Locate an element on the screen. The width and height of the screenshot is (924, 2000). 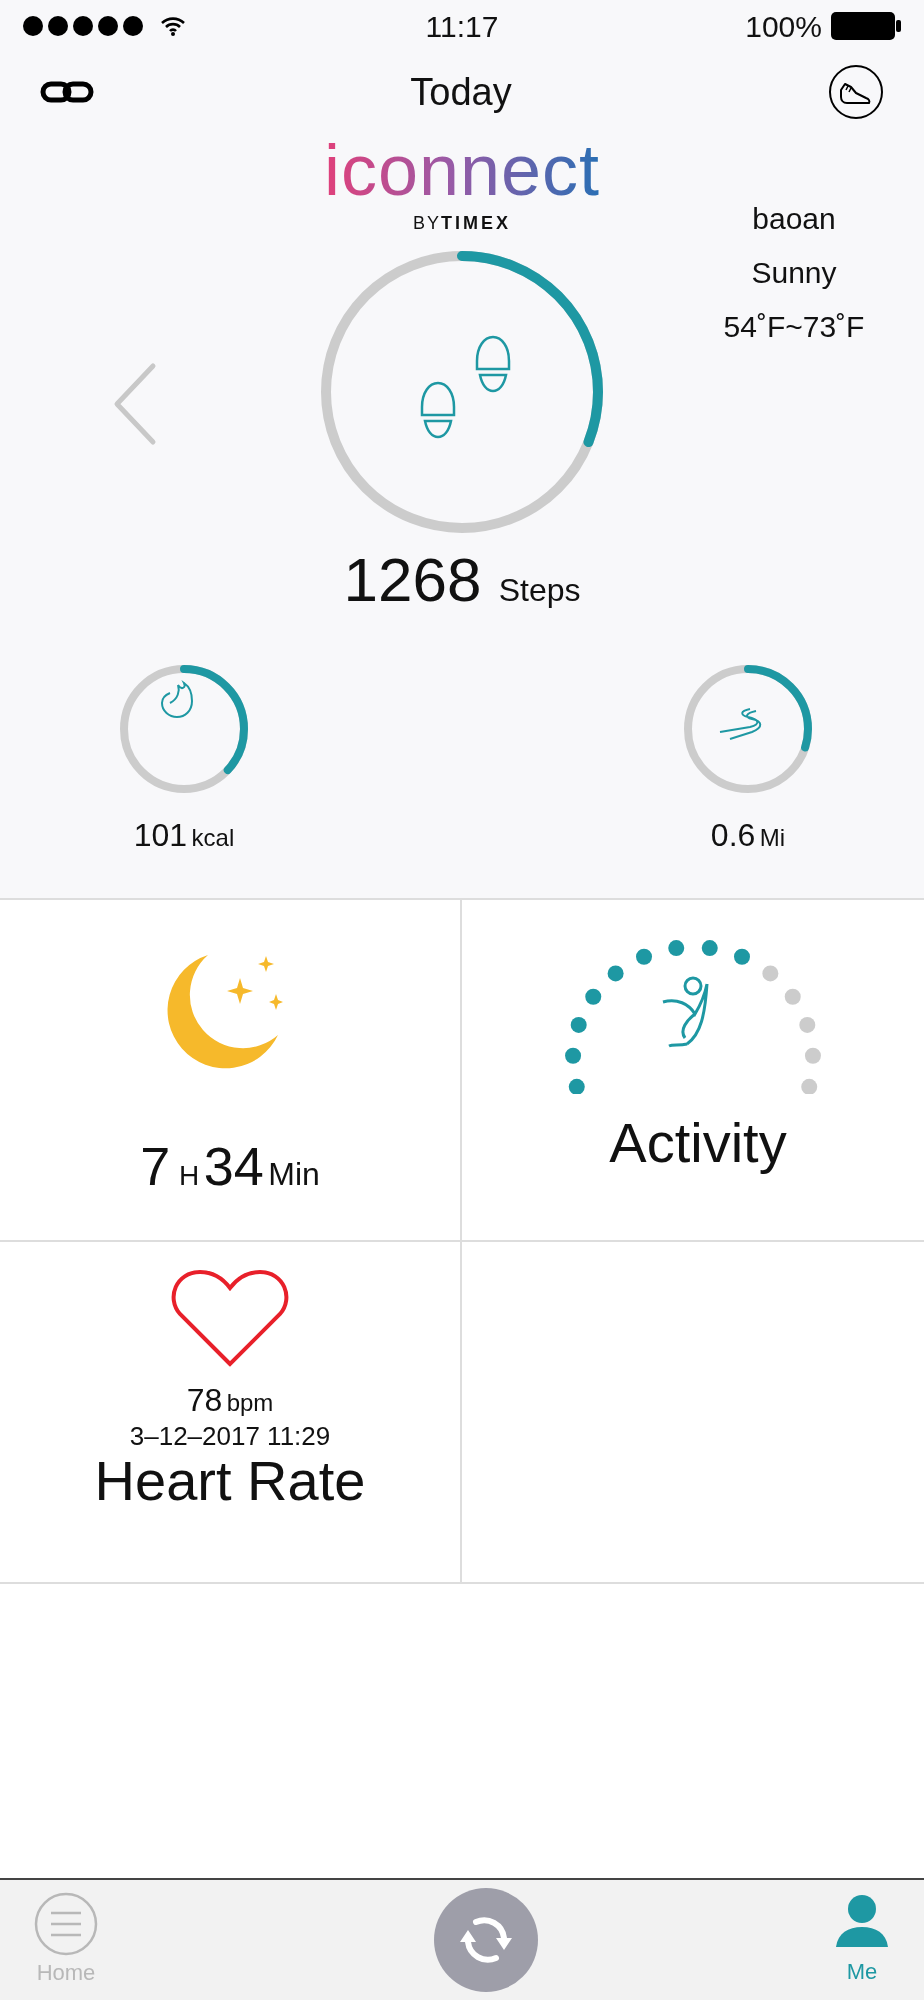
steps-value: 1268 is located at coordinates (412, 579).